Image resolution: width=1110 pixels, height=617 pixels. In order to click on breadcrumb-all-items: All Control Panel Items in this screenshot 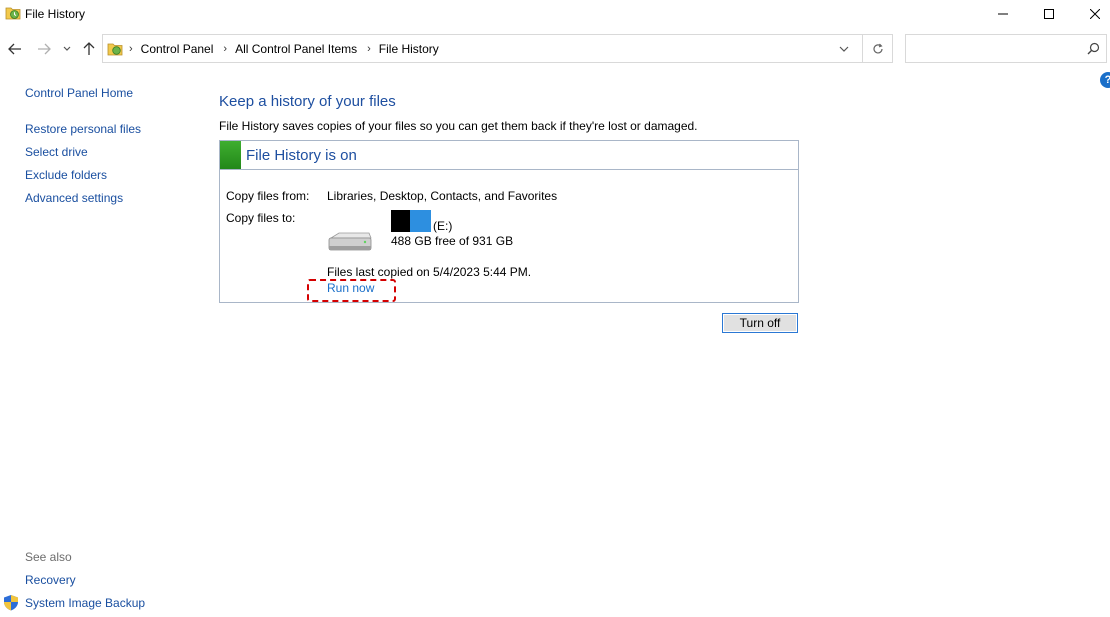, I will do `click(296, 49)`.